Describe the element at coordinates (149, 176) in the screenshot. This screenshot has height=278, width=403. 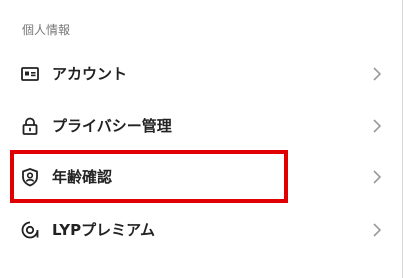
I see `highlight-box` at that location.